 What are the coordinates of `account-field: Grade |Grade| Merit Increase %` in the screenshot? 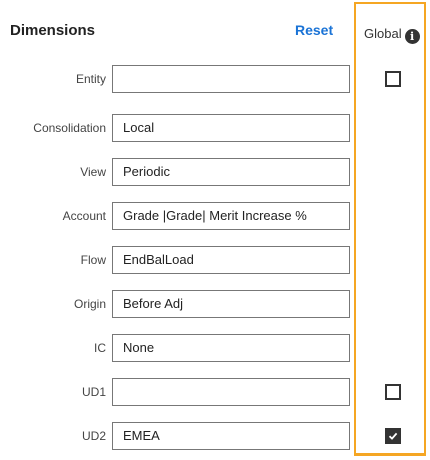 It's located at (231, 216).